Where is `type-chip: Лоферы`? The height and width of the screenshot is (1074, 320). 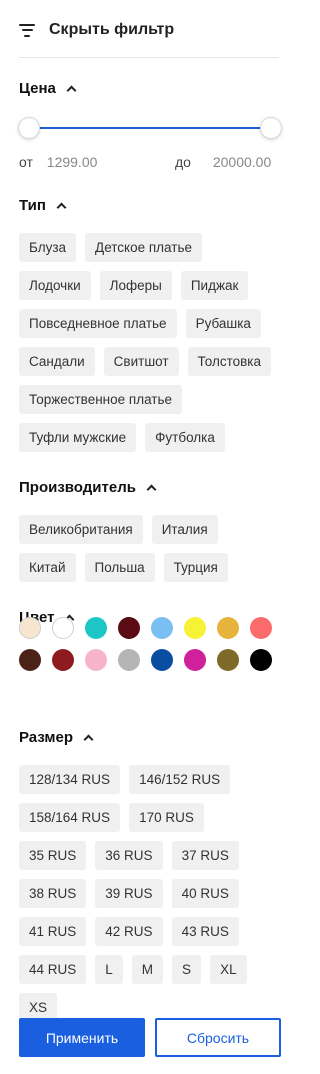 type-chip: Лоферы is located at coordinates (135, 285).